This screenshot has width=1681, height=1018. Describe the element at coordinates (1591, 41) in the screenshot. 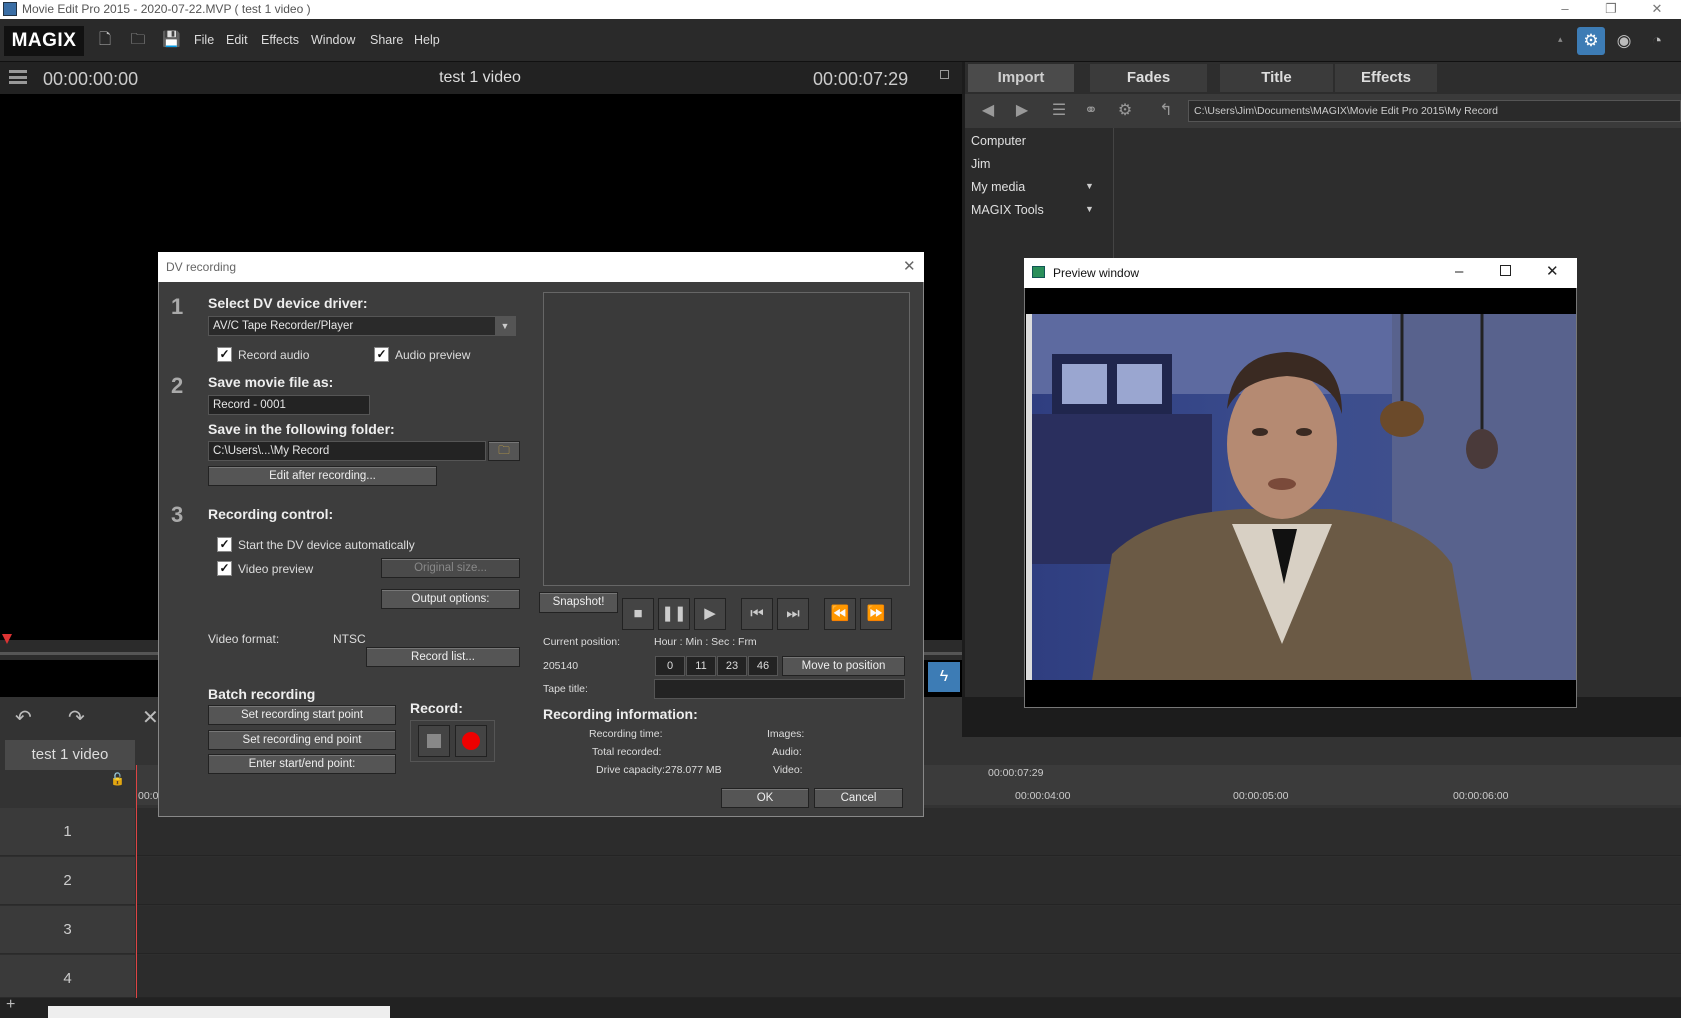

I see `film-reel-icon: ⚙` at that location.